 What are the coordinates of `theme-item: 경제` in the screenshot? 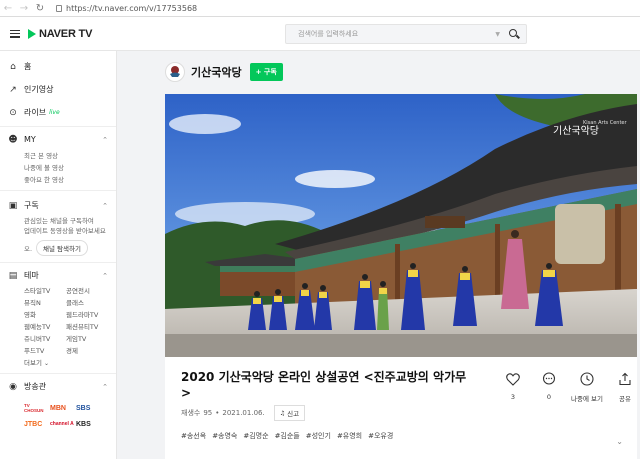 It's located at (87, 351).